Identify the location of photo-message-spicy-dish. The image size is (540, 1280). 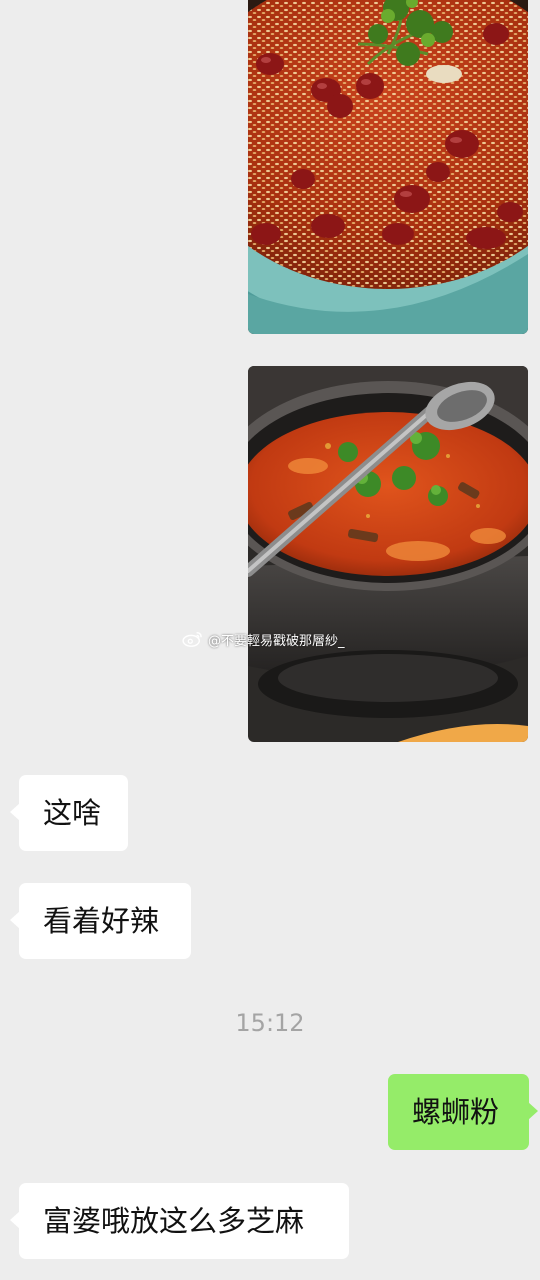
(388, 167).